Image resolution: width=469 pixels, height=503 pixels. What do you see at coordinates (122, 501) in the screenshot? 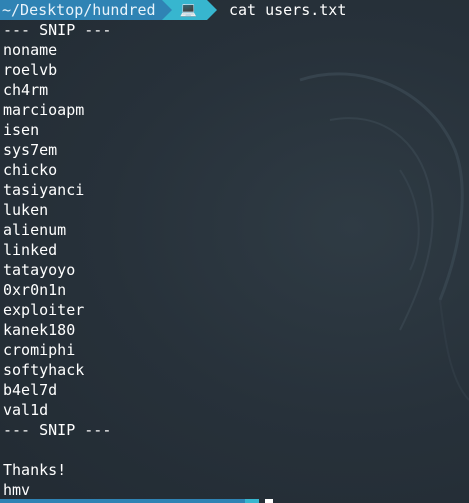
I see `next-prompt-path-segment` at bounding box center [122, 501].